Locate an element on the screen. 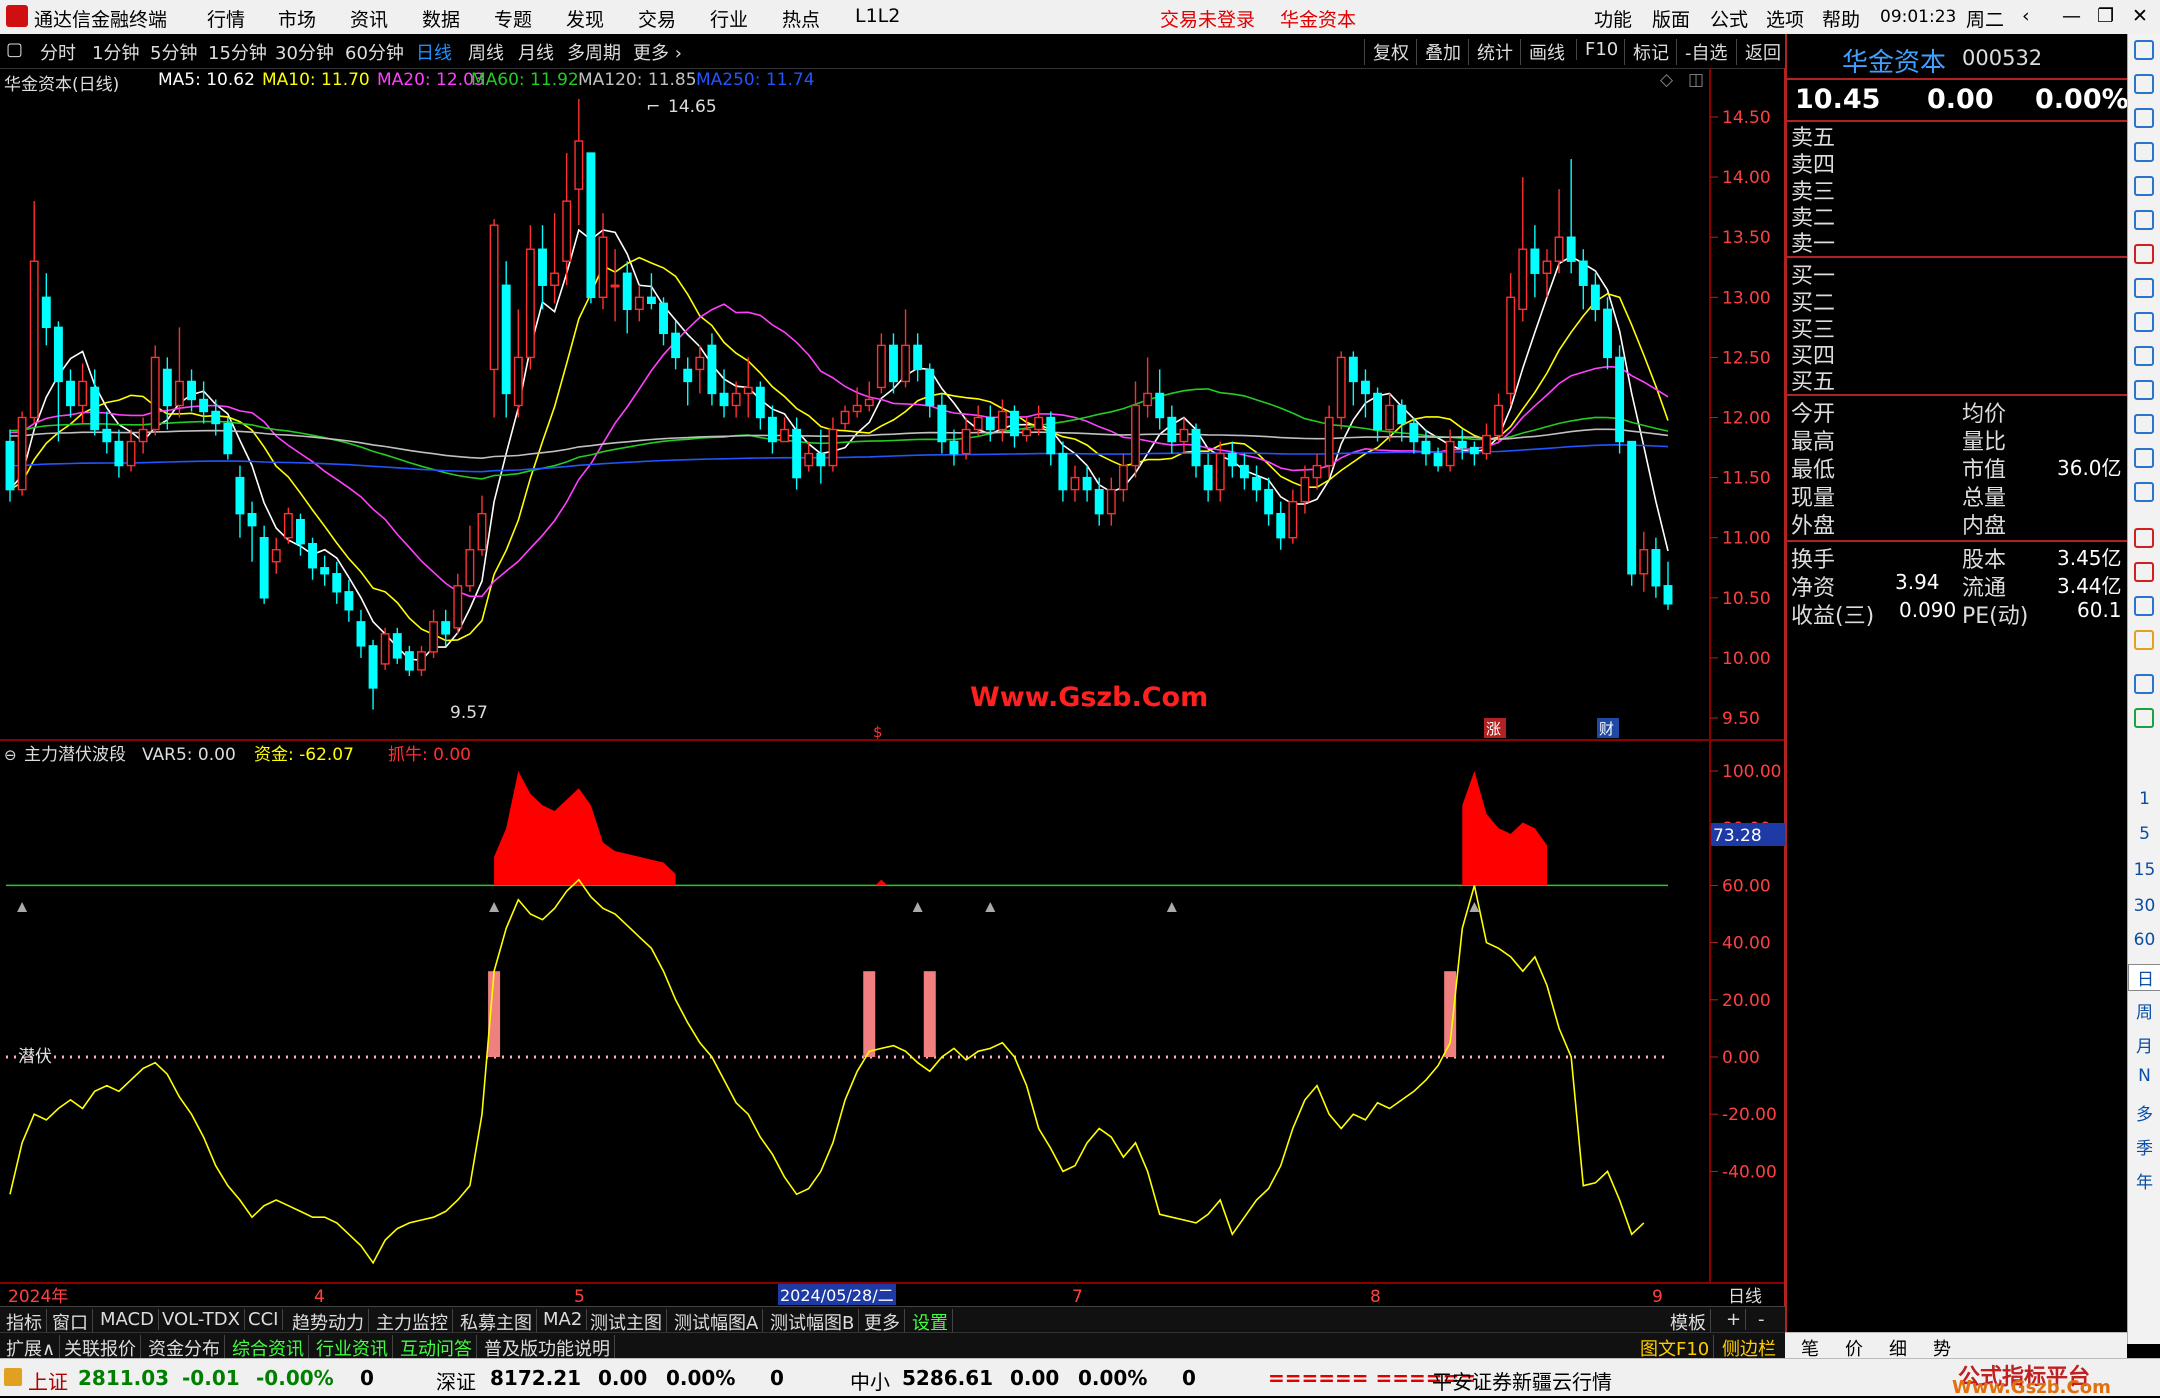  period-weekly: 周线 is located at coordinates (486, 52).